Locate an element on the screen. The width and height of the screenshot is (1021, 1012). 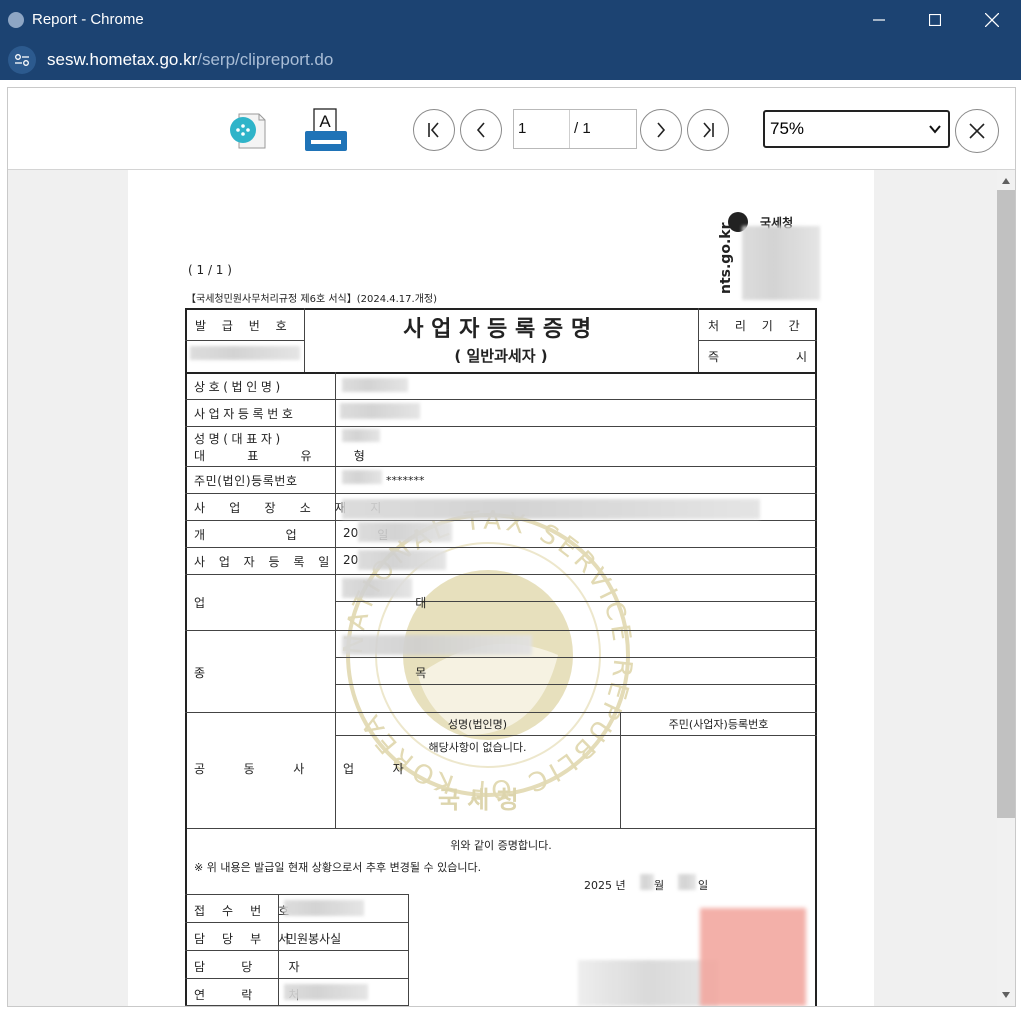
next-page-button is located at coordinates (661, 130).